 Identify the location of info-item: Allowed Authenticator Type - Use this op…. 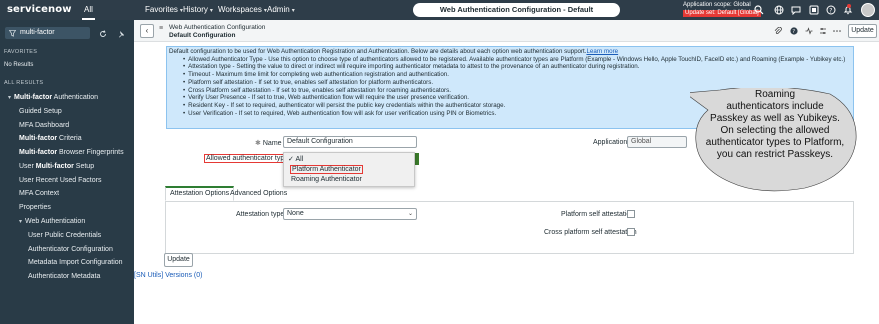
(517, 60).